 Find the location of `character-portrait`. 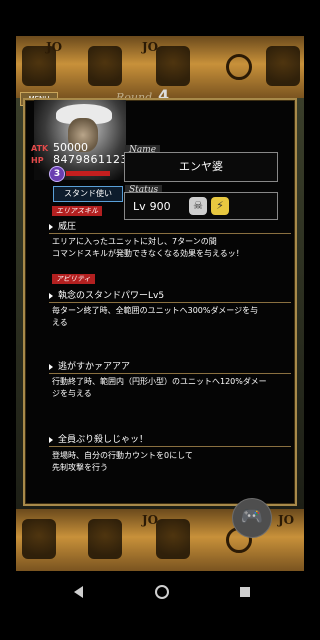

character-portrait is located at coordinates (80, 140).